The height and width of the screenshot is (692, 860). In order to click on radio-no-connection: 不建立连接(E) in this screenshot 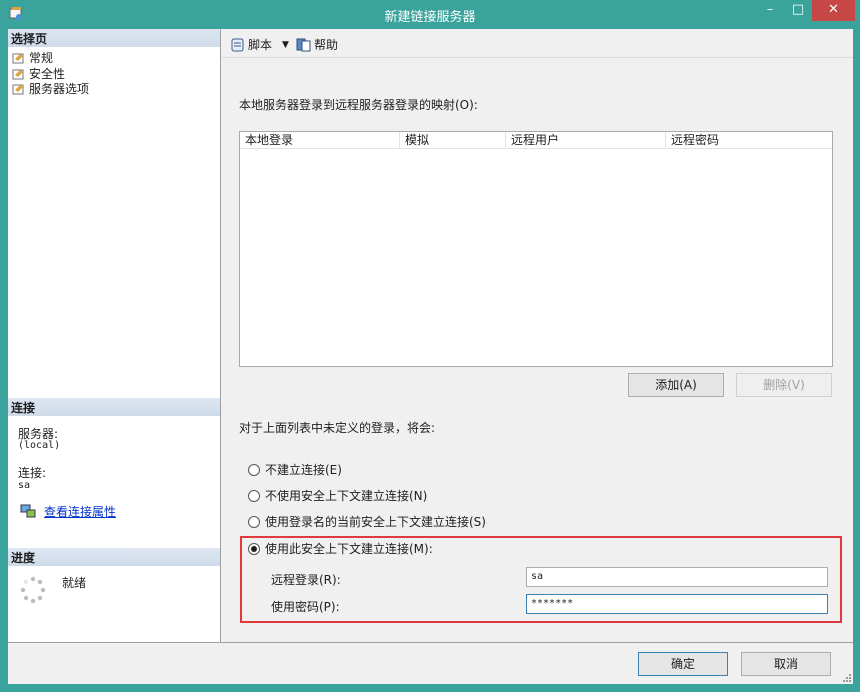, I will do `click(295, 469)`.